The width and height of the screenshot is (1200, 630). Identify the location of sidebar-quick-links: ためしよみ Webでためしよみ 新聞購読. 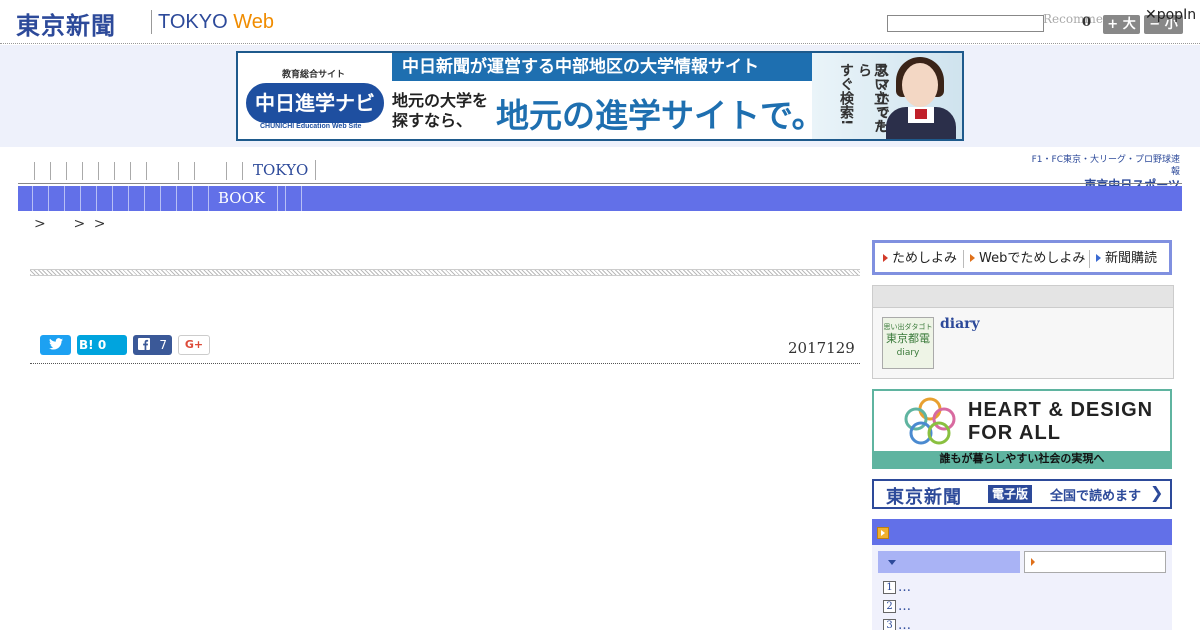
(1022, 257).